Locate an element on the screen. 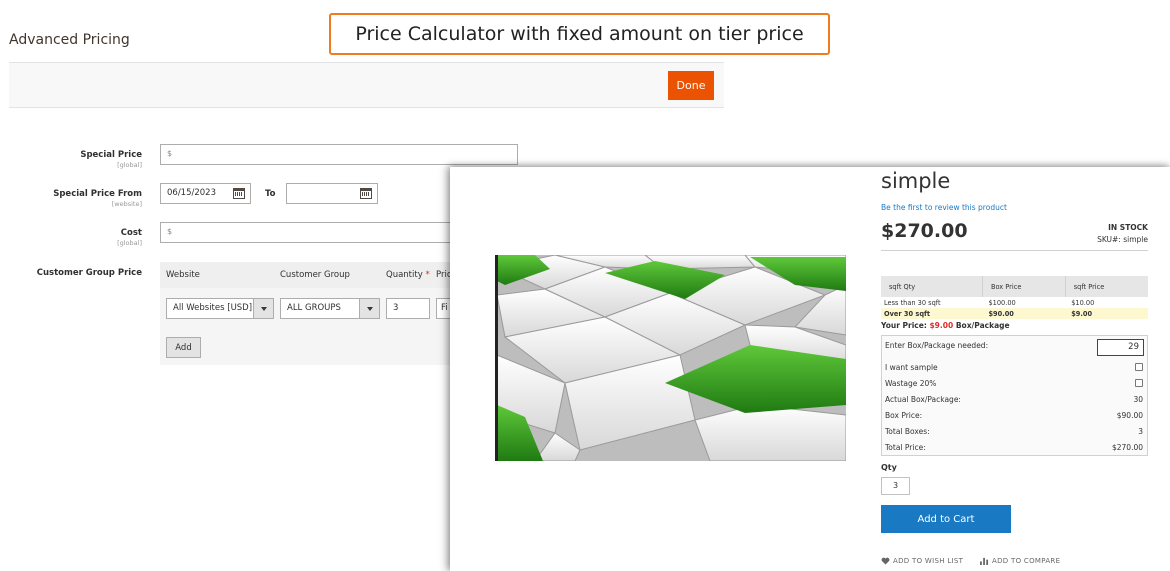 The width and height of the screenshot is (1170, 571). special-price-label: Special Price [global] is located at coordinates (75, 159).